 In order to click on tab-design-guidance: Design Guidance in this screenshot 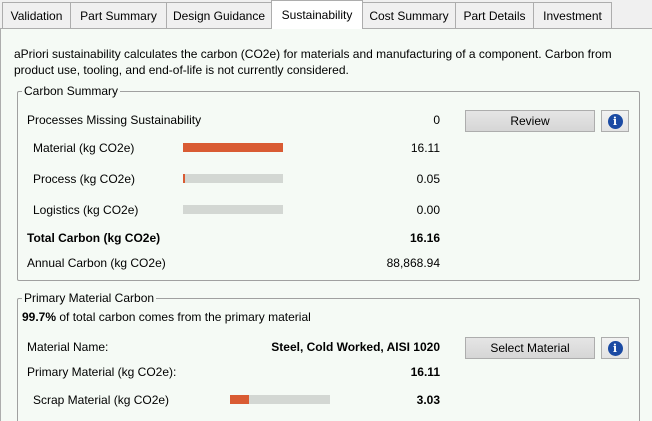, I will do `click(219, 15)`.